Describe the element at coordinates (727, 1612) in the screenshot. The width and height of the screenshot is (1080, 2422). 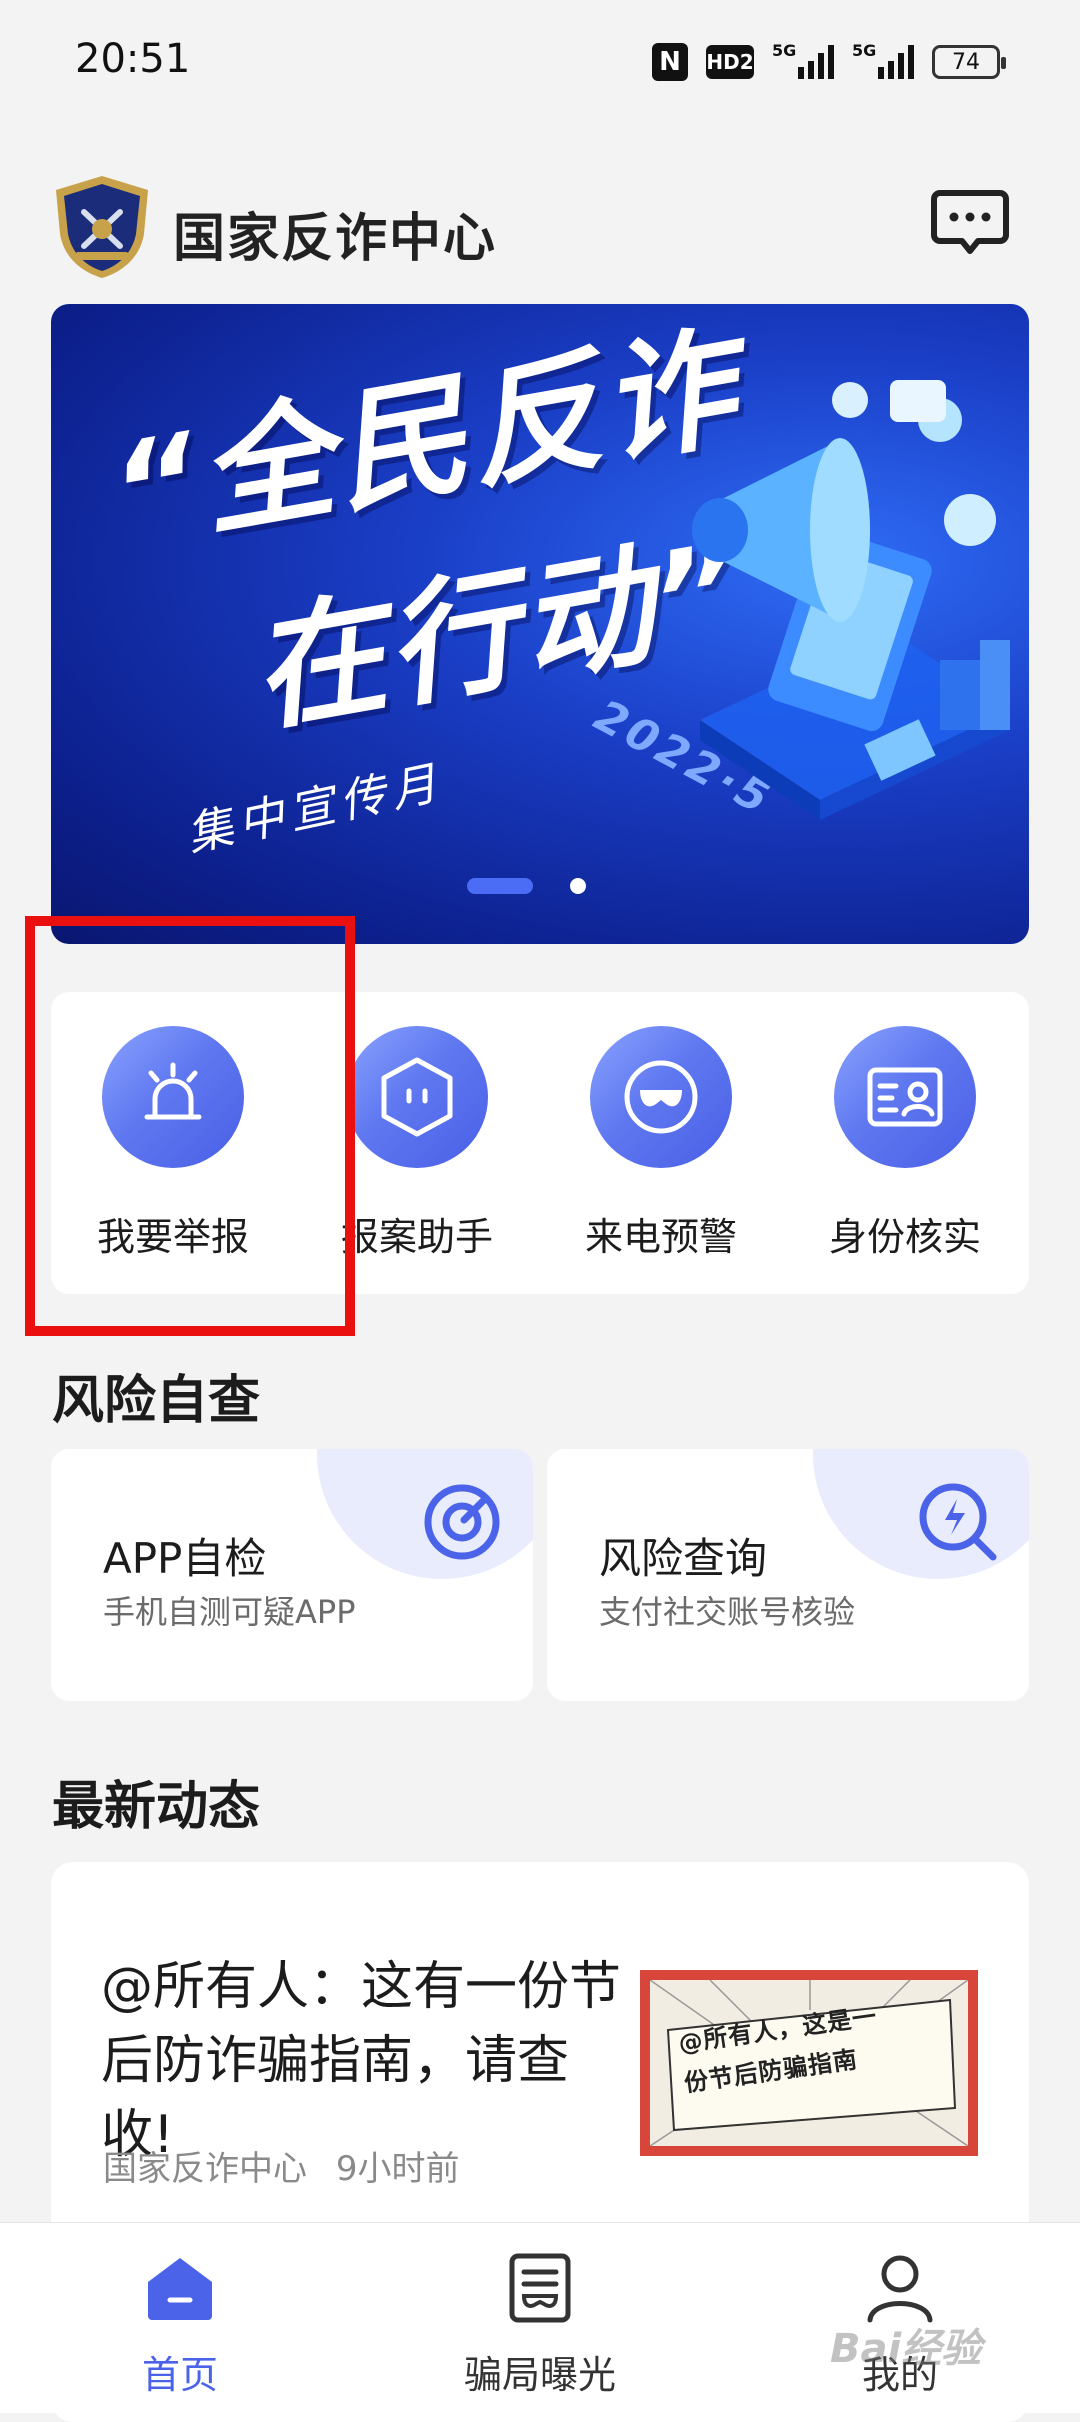
I see `risk-card-subtitle: 支付社交账号核验` at that location.